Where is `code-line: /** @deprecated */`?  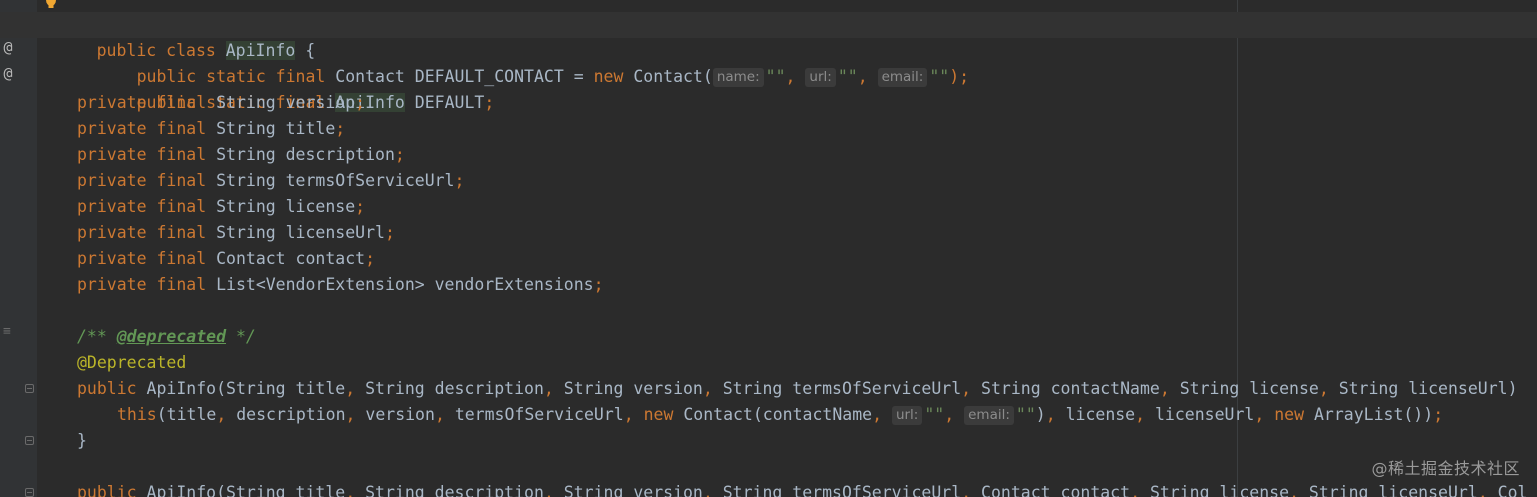 code-line: /** @deprecated */ is located at coordinates (768, 337).